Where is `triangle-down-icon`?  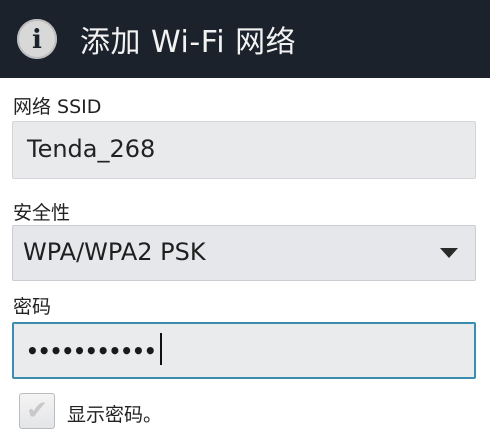
triangle-down-icon is located at coordinates (449, 253).